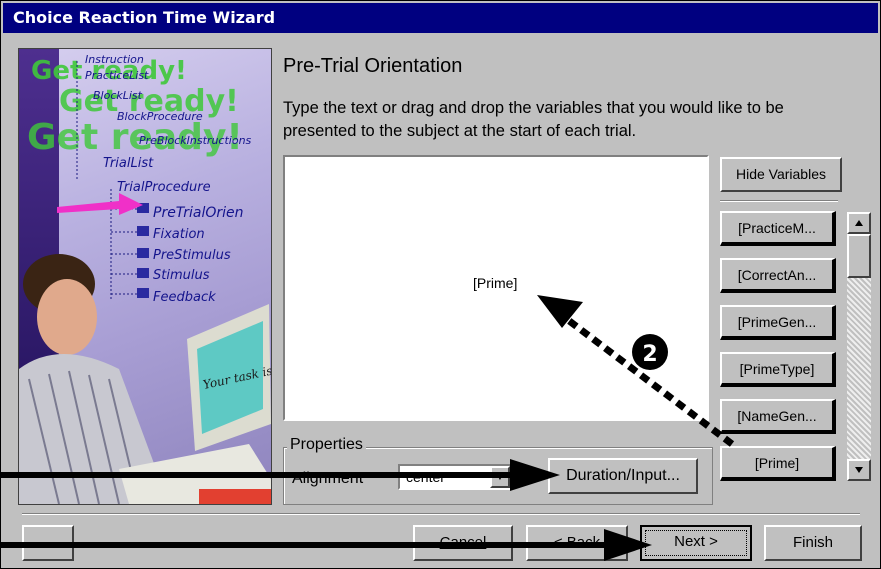 The width and height of the screenshot is (881, 569). Describe the element at coordinates (649, 354) in the screenshot. I see `step-marker-number: 2` at that location.